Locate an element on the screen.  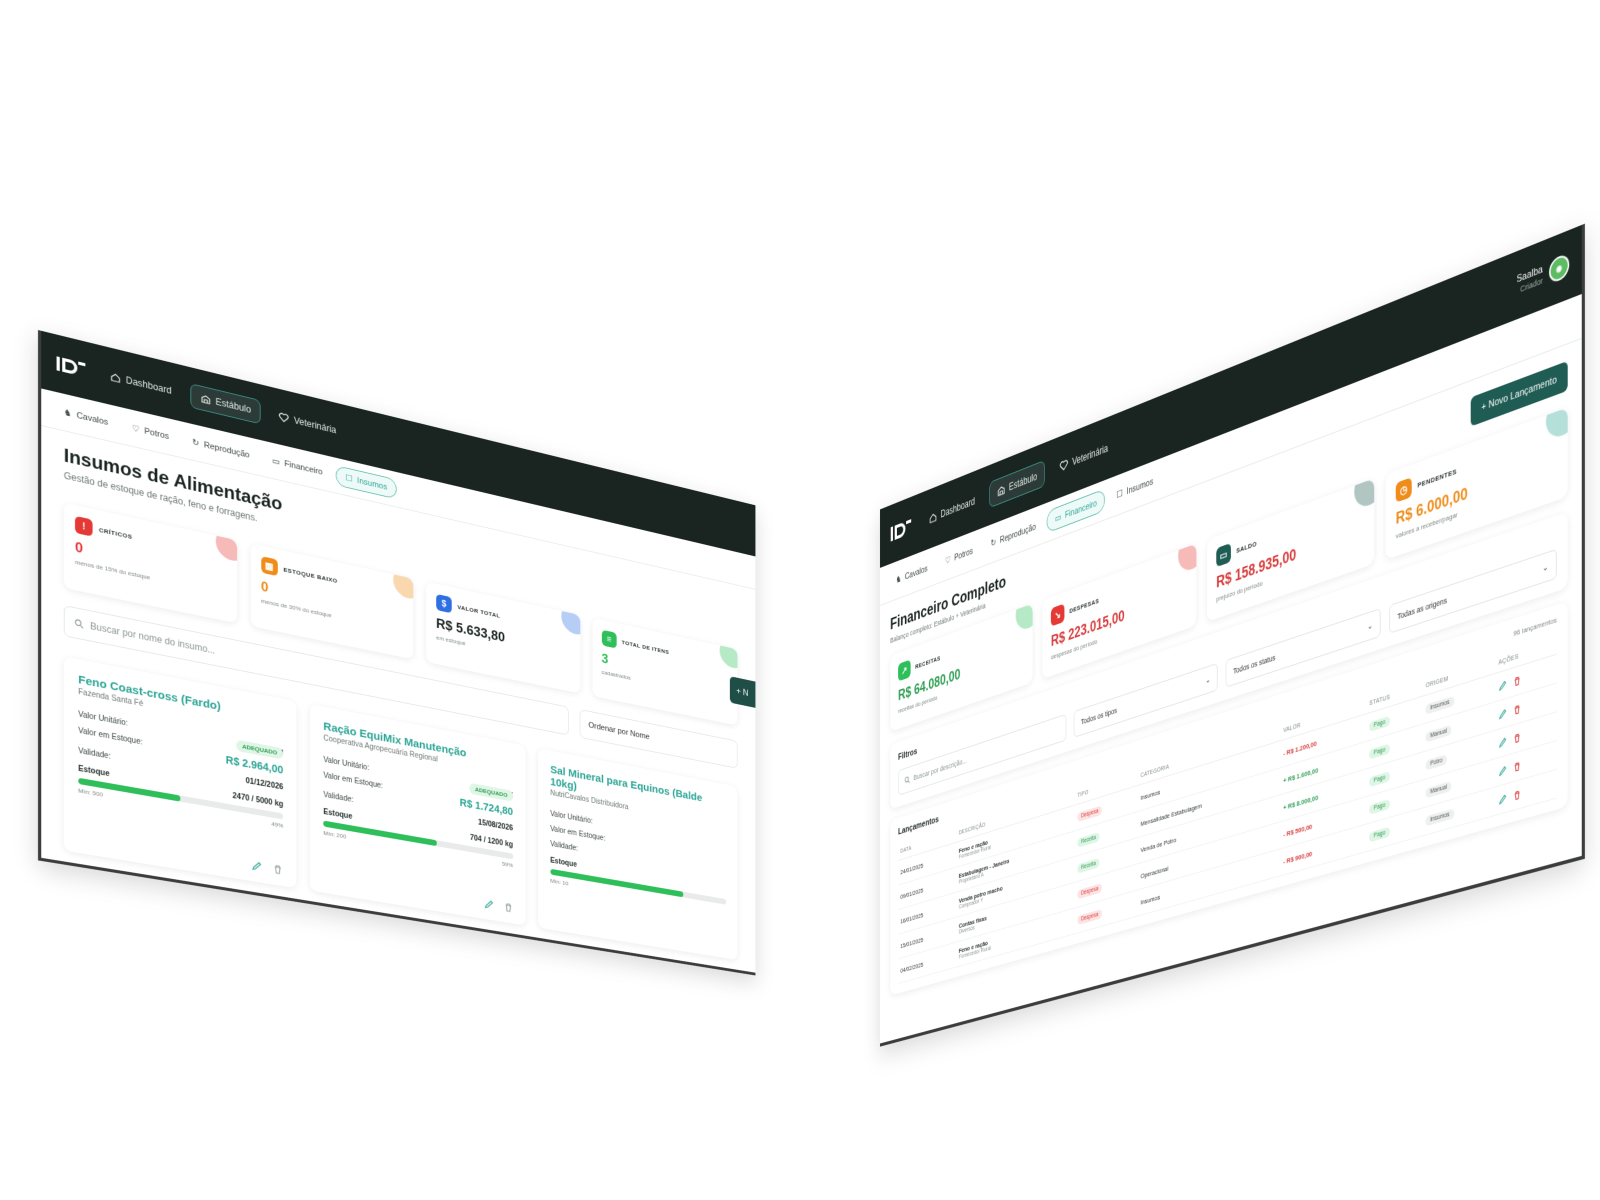
alert-icon: ! is located at coordinates (84, 526).